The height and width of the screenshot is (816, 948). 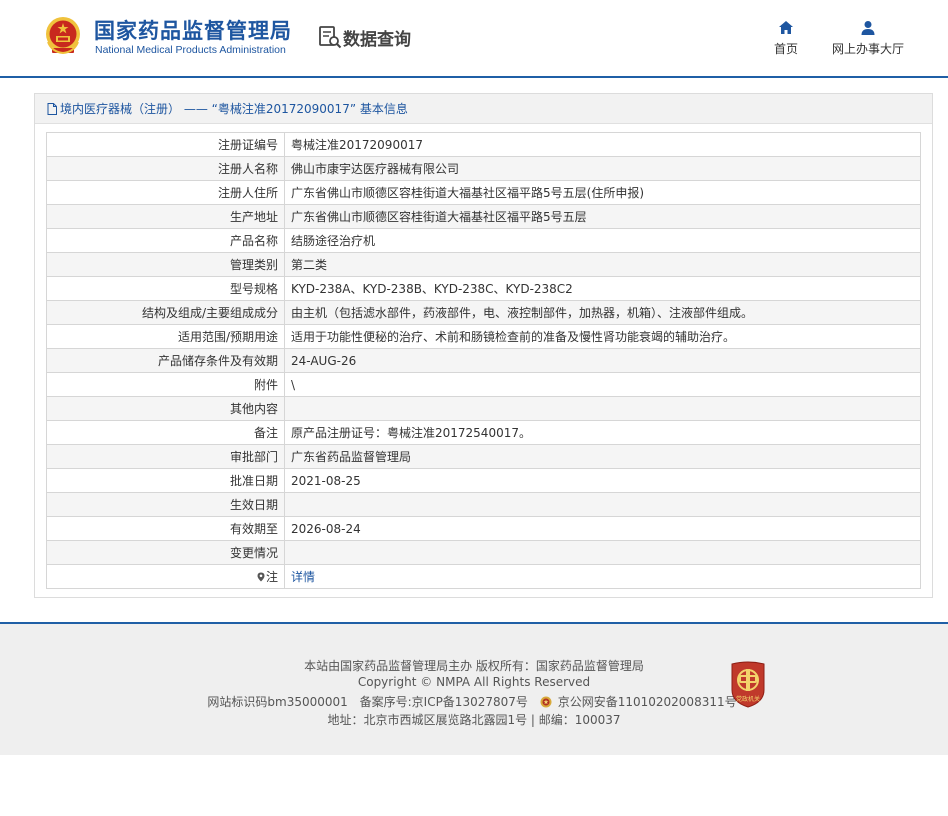 What do you see at coordinates (165, 360) in the screenshot?
I see `field-label: 产品储存条件及有效期` at bounding box center [165, 360].